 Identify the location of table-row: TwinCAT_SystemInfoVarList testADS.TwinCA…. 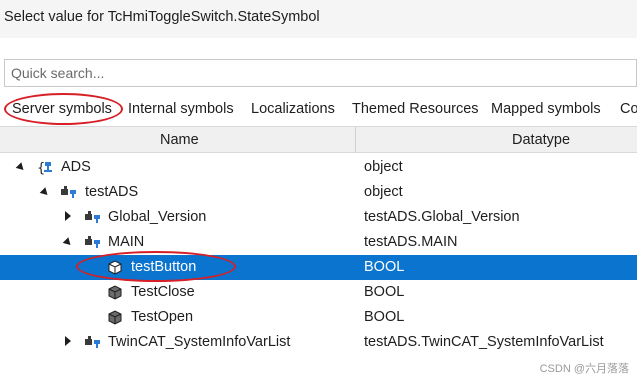
(318, 342).